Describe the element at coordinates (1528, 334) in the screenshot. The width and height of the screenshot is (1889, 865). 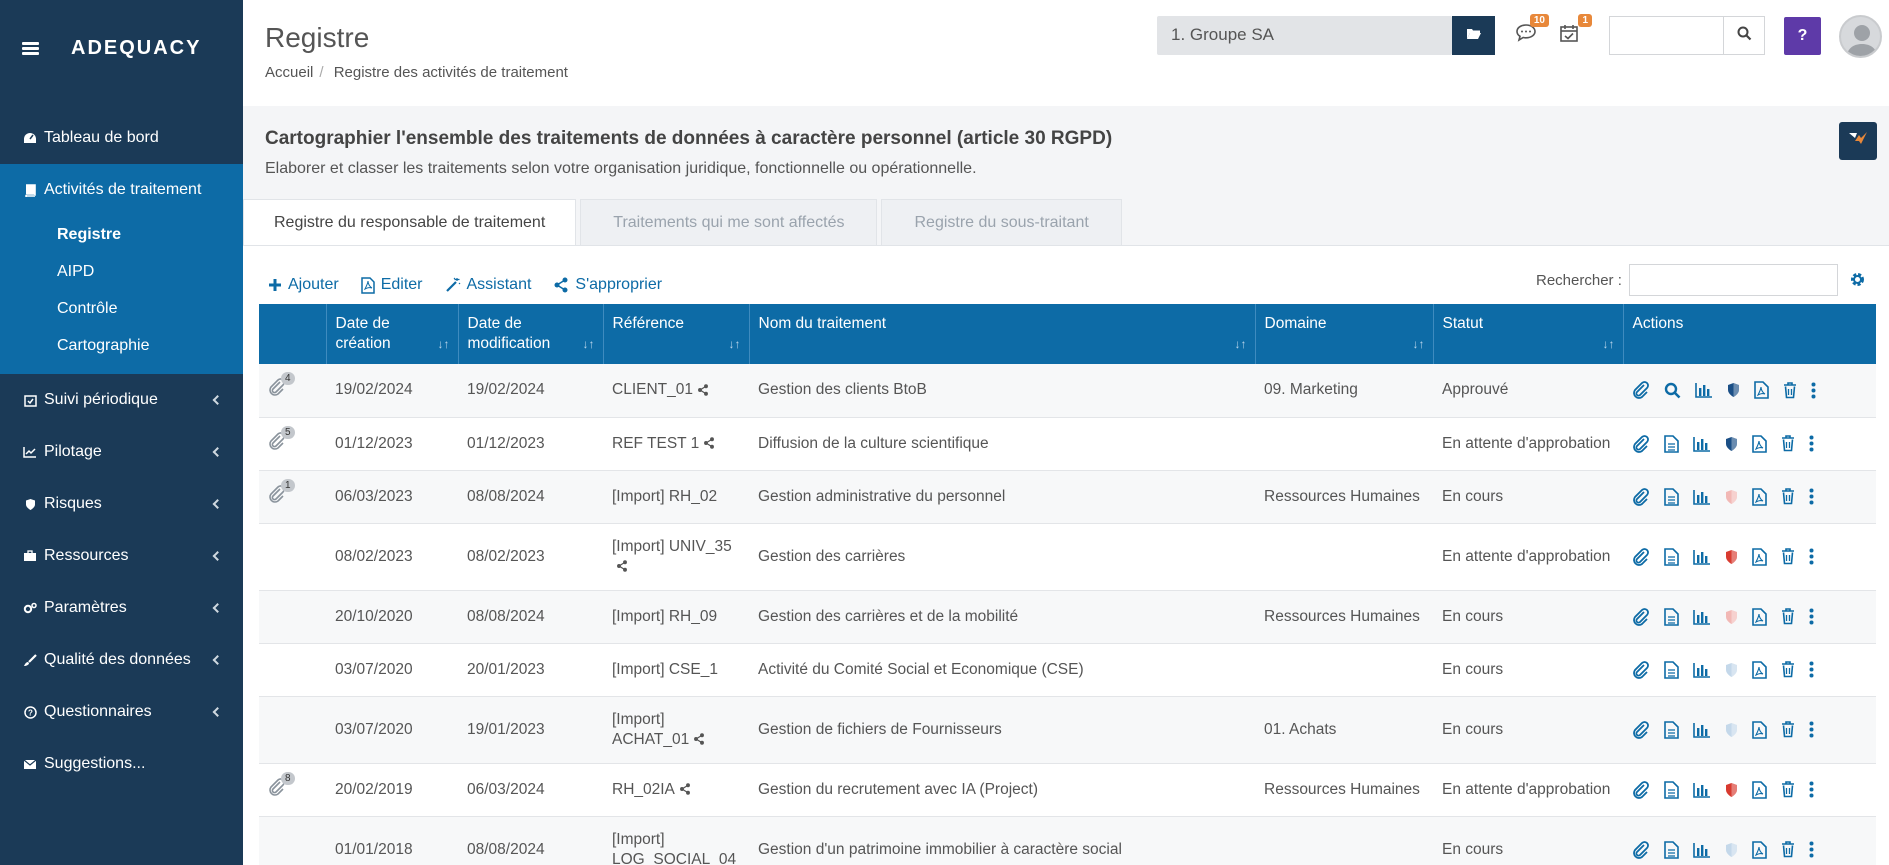
I see `col-status: Statut ↓↑` at that location.